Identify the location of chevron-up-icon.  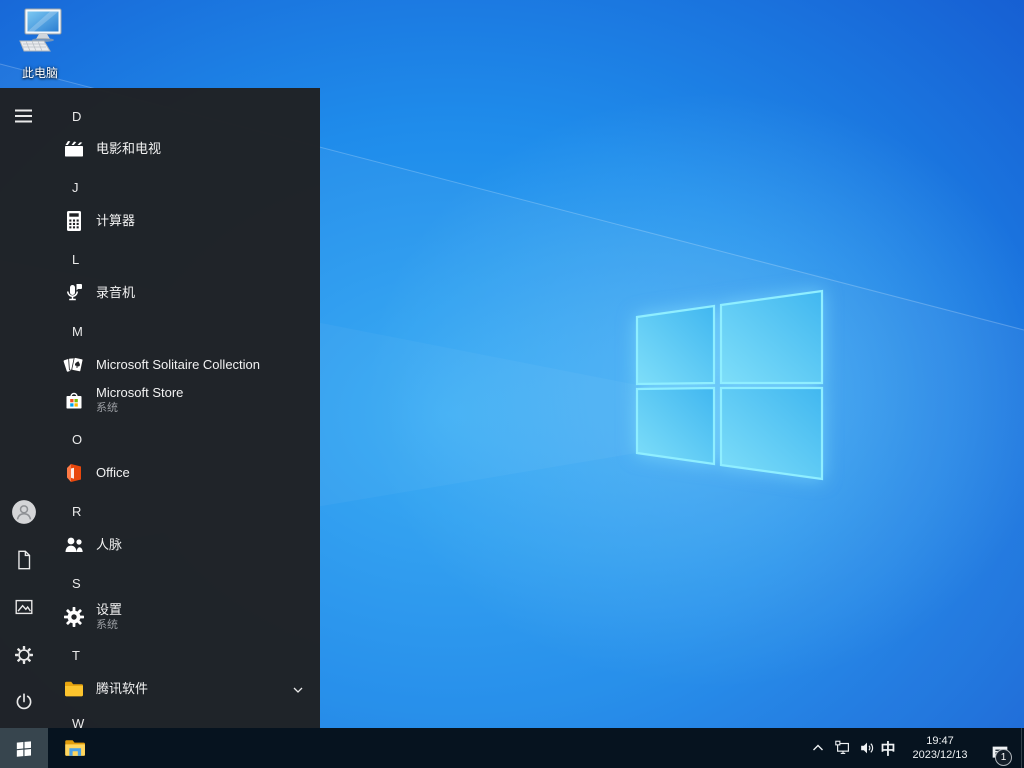
(818, 747).